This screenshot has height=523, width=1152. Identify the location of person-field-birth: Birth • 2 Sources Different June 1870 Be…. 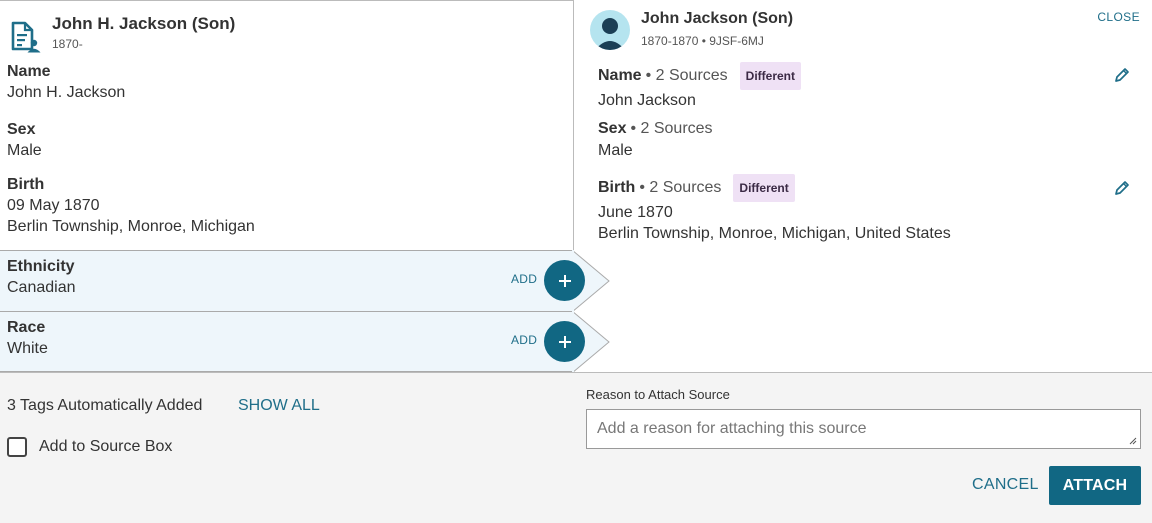
(774, 209).